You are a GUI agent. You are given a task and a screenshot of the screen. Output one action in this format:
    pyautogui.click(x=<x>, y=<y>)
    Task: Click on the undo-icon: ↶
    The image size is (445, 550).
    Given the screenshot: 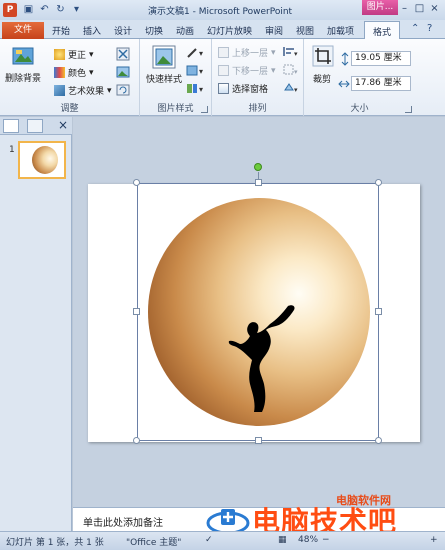 What is the action you would take?
    pyautogui.click(x=44, y=9)
    